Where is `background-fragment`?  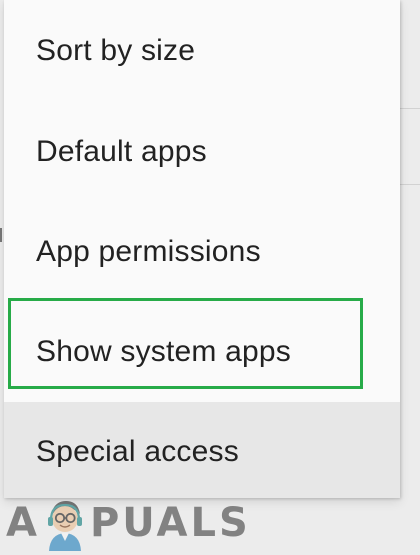 background-fragment is located at coordinates (1, 235).